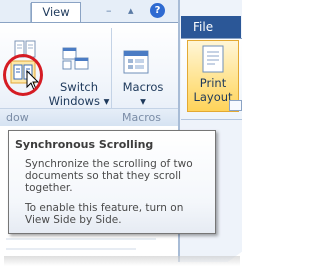  I want to click on tooltip-description-line-3: together., so click(49, 188).